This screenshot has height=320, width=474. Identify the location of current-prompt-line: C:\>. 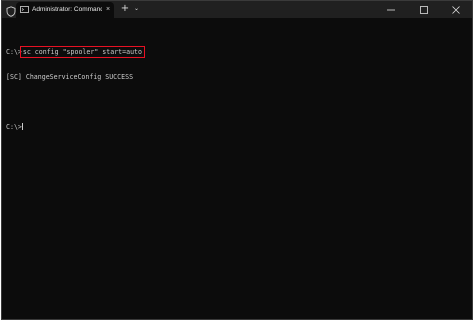
(237, 127).